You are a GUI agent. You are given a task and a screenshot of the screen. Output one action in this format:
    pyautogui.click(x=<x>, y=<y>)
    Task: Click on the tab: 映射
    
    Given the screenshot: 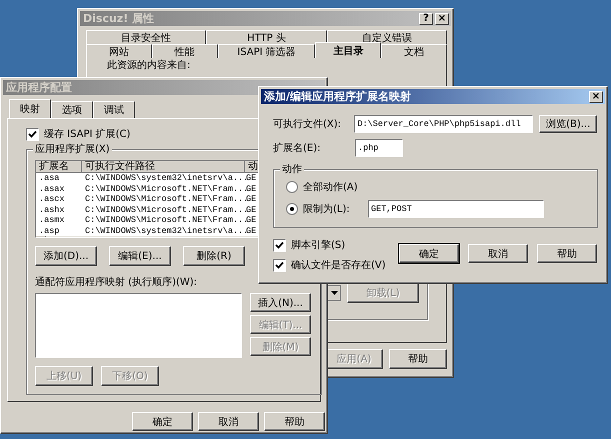 What is the action you would take?
    pyautogui.click(x=30, y=108)
    